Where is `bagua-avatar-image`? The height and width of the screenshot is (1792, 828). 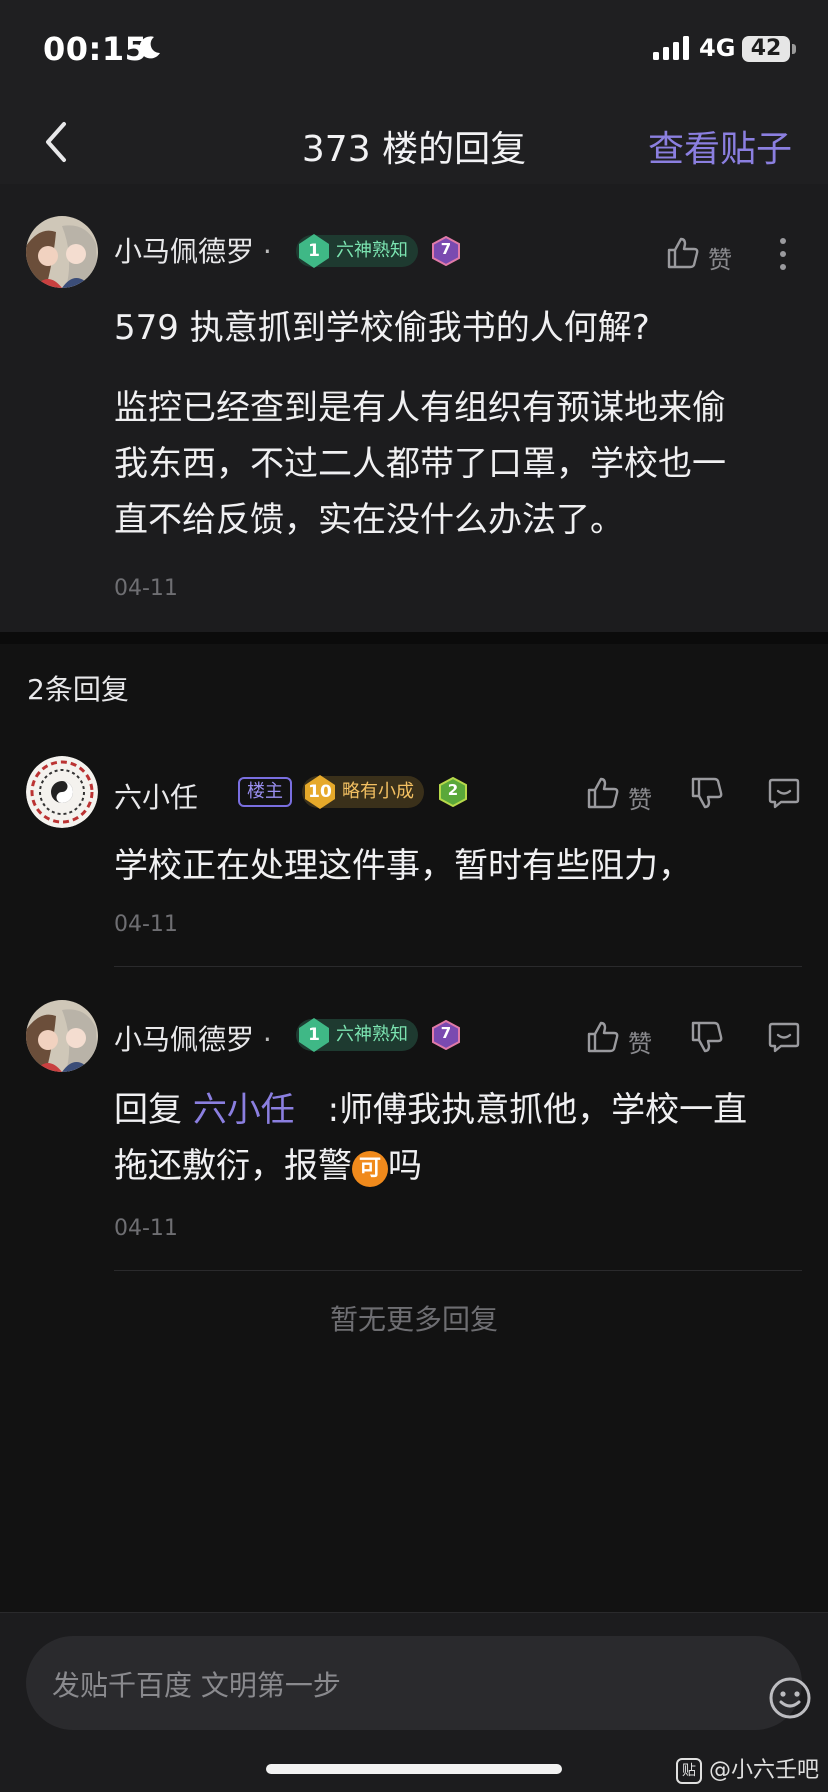
bagua-avatar-image is located at coordinates (62, 792).